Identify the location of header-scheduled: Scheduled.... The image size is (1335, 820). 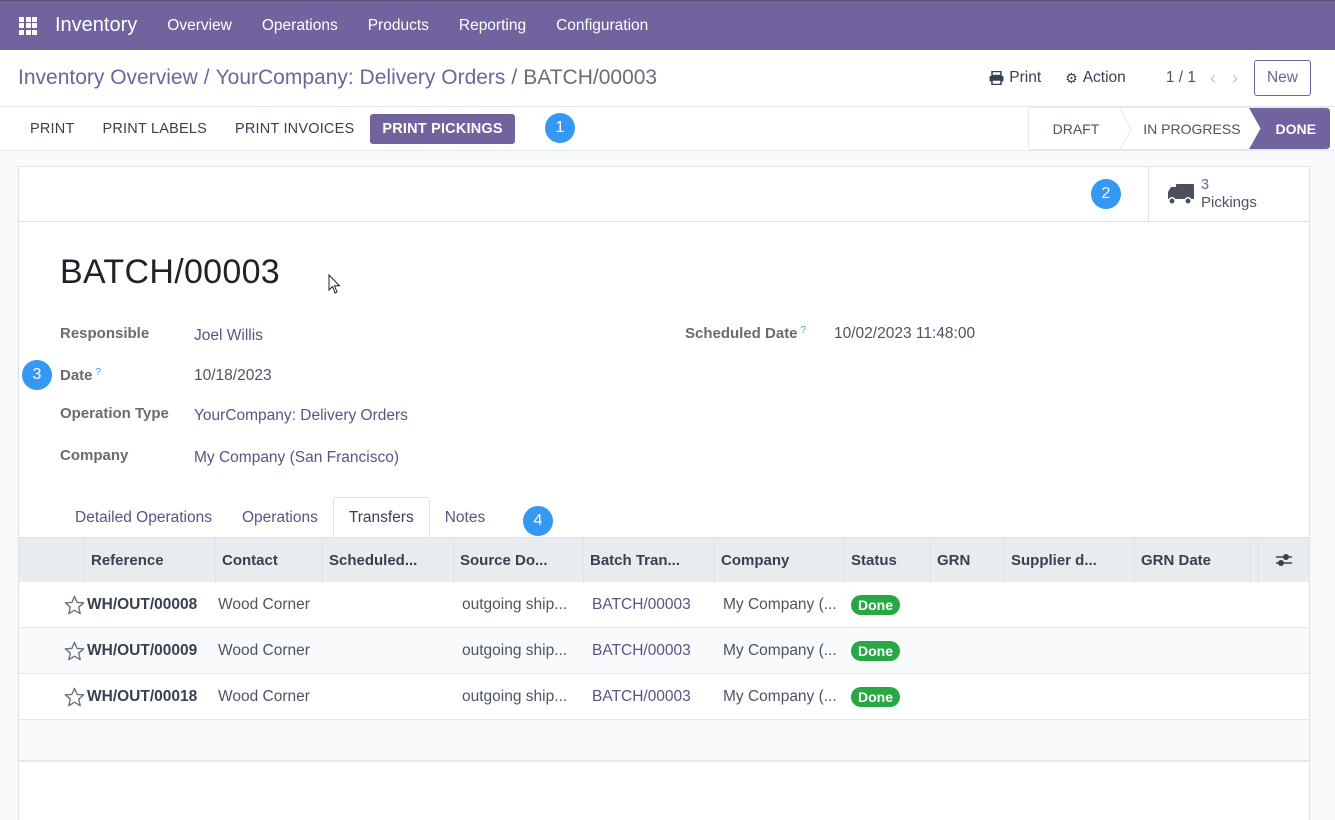
(388, 560).